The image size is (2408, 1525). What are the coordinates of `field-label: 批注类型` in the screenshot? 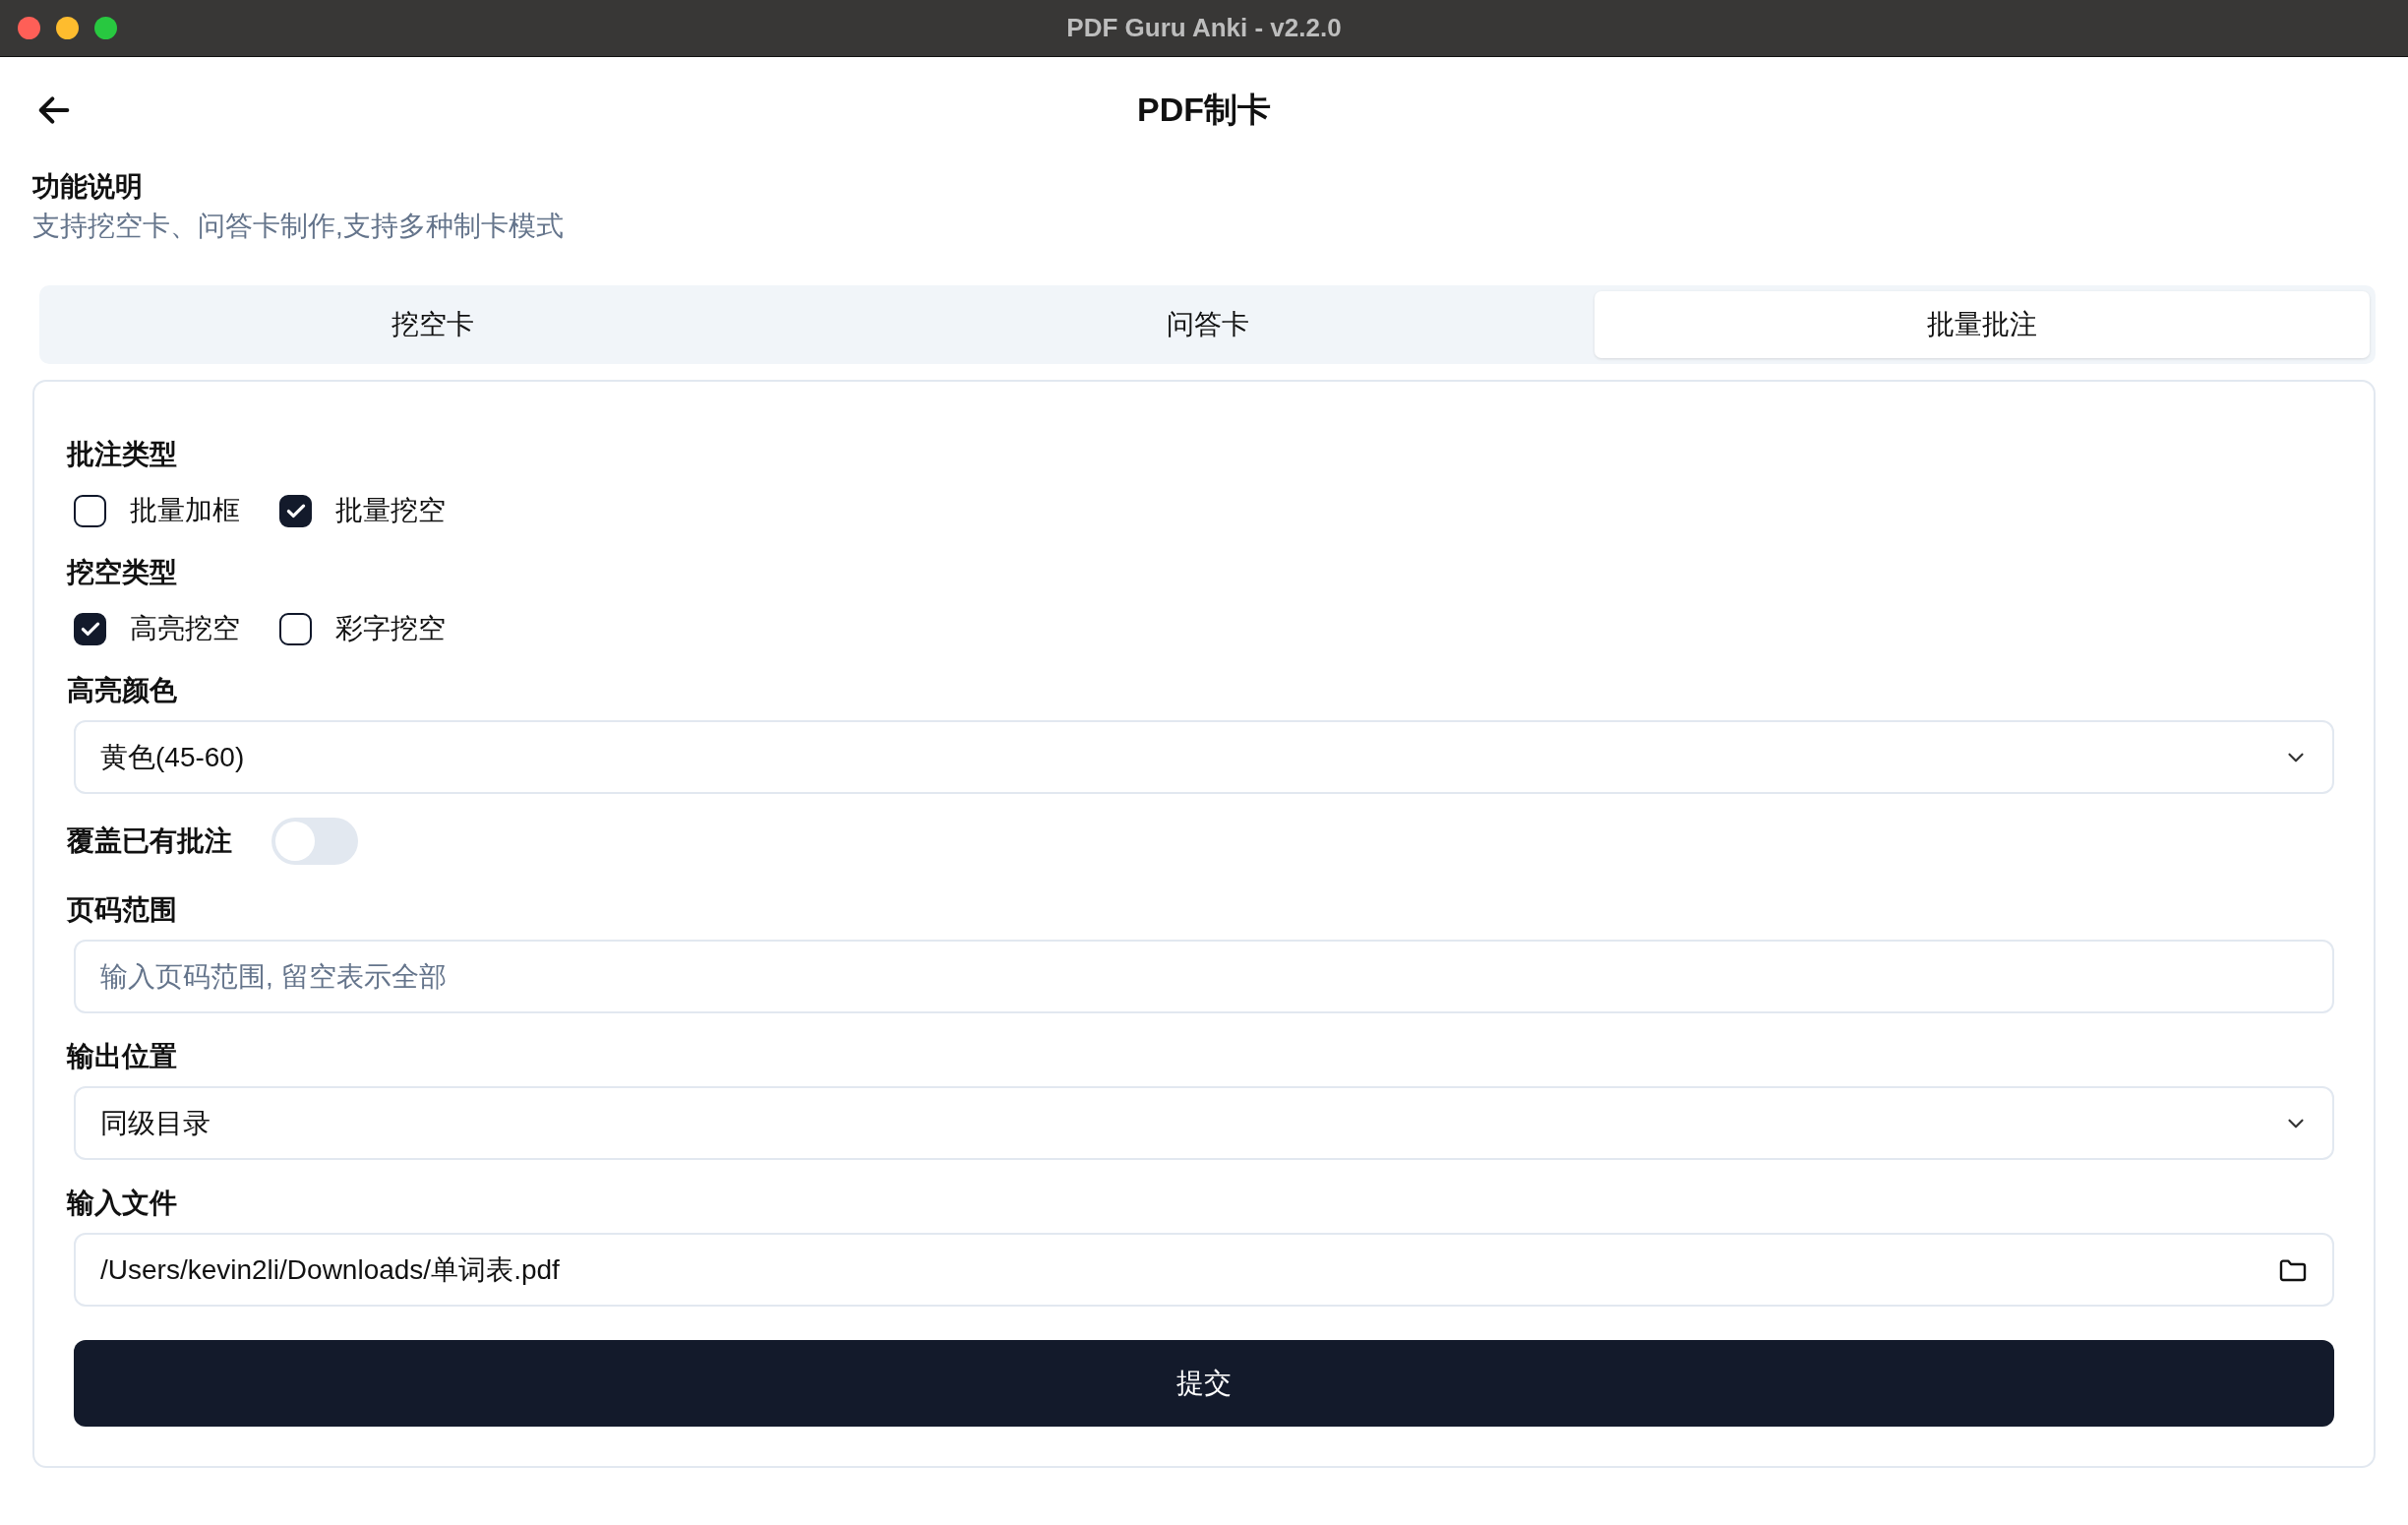 It's located at (122, 454).